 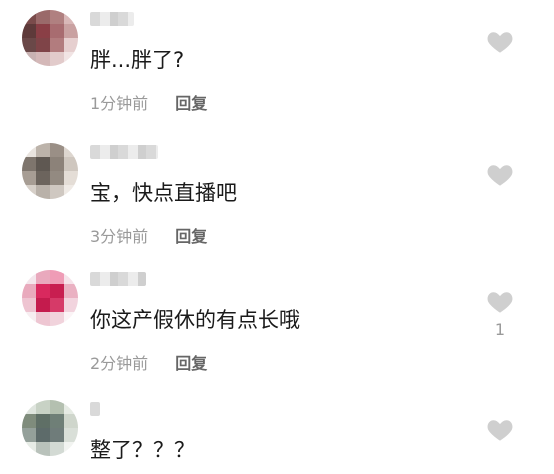 I want to click on comment-time: 3分钟前, so click(x=119, y=236).